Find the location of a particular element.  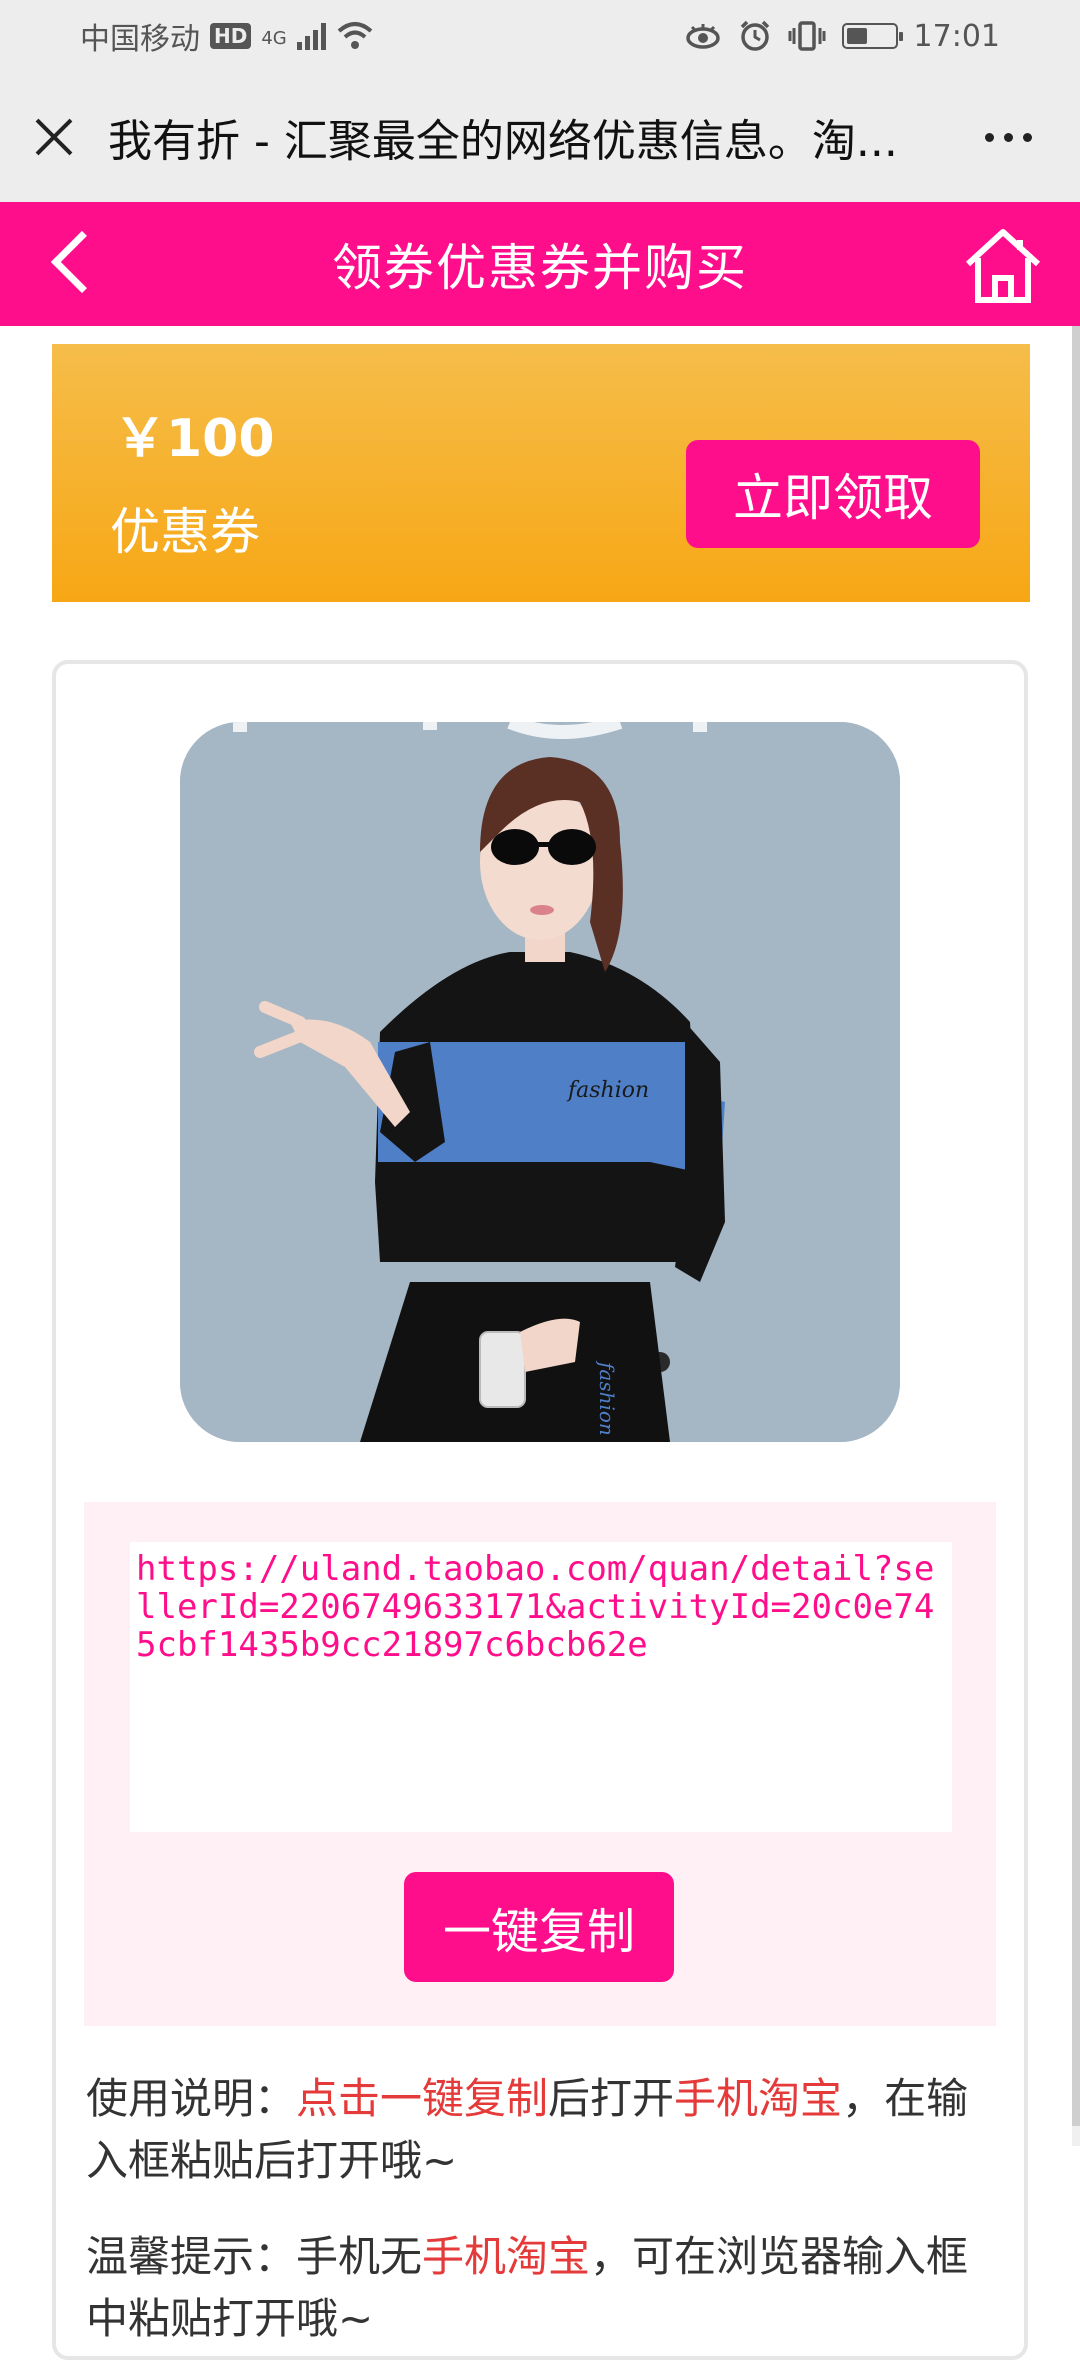

tip-prefix: 温馨提示：手机无 is located at coordinates (254, 2256).